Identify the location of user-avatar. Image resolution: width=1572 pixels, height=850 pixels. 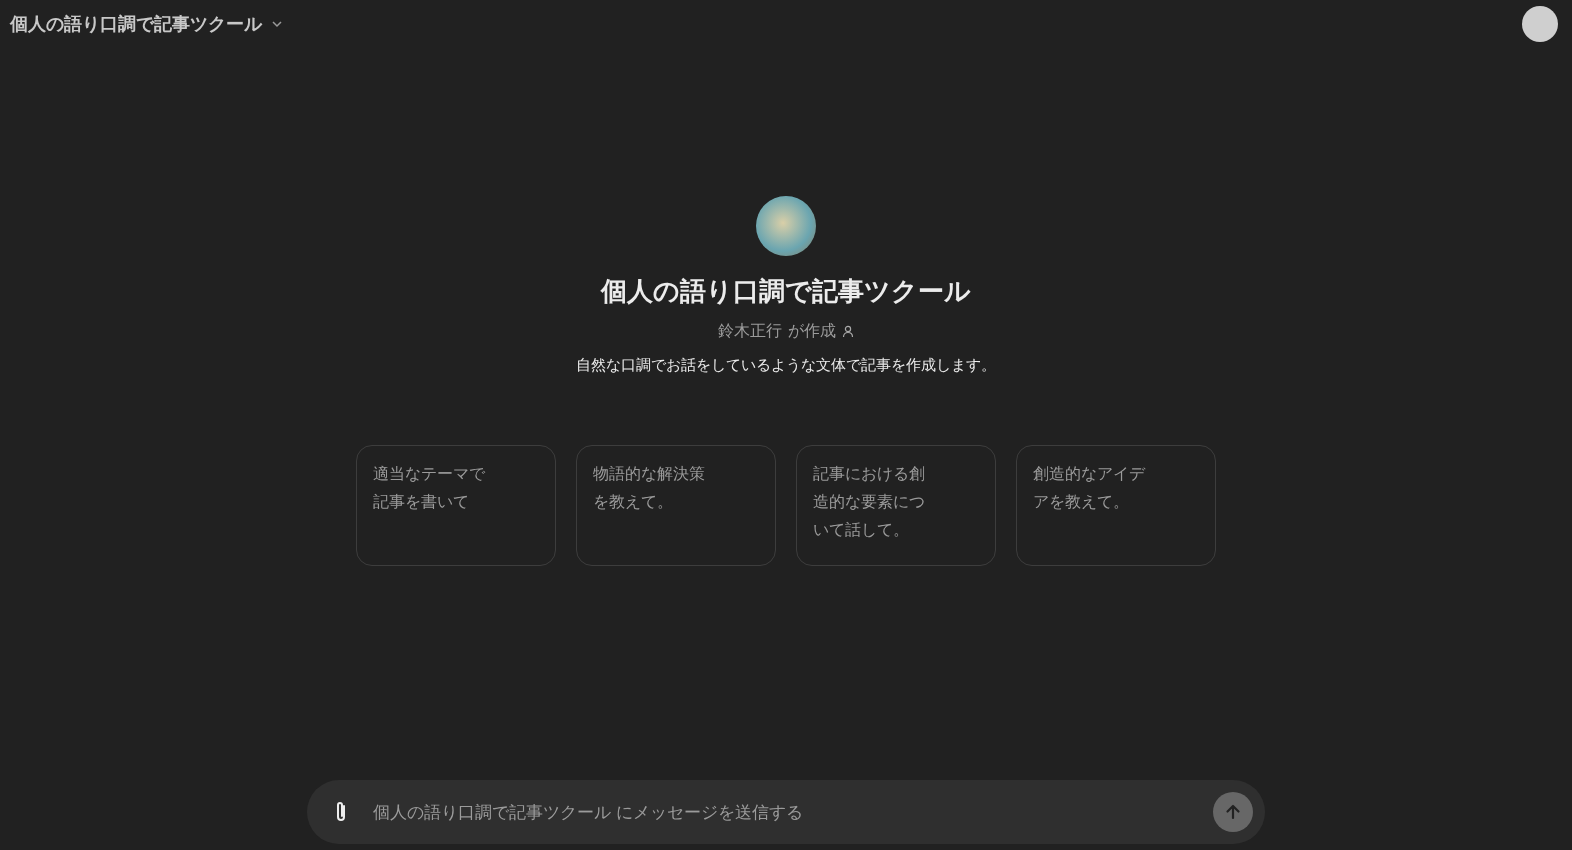
(1540, 24).